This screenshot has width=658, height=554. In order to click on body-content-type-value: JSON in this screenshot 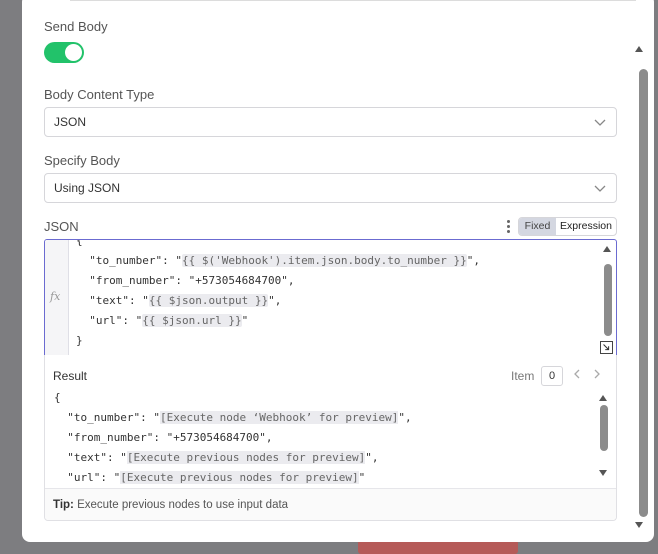, I will do `click(70, 122)`.